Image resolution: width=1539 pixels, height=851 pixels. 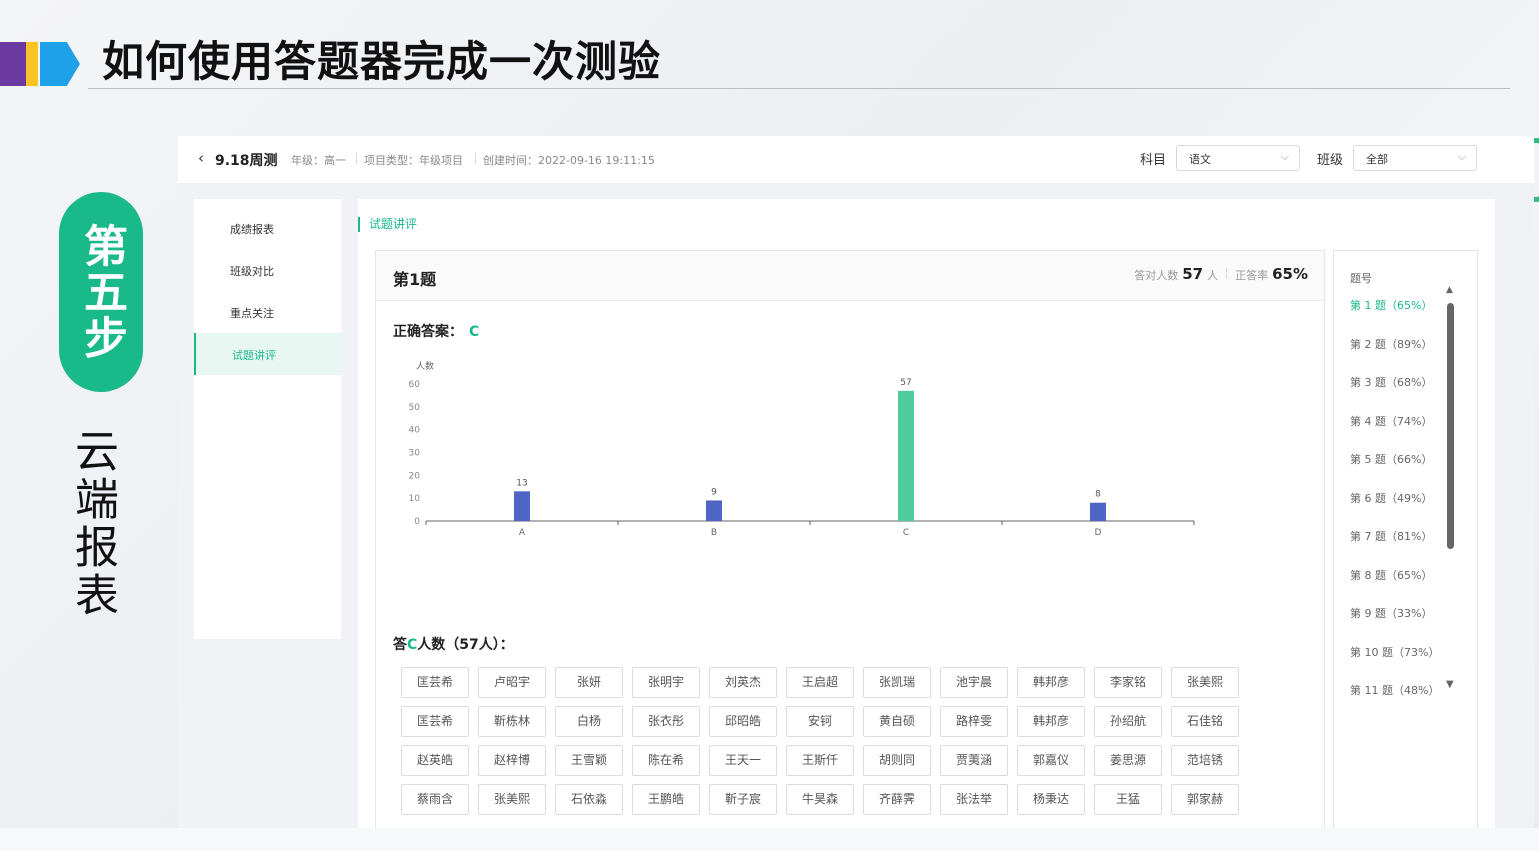 What do you see at coordinates (318, 160) in the screenshot?
I see `grade-text: 年级：高一` at bounding box center [318, 160].